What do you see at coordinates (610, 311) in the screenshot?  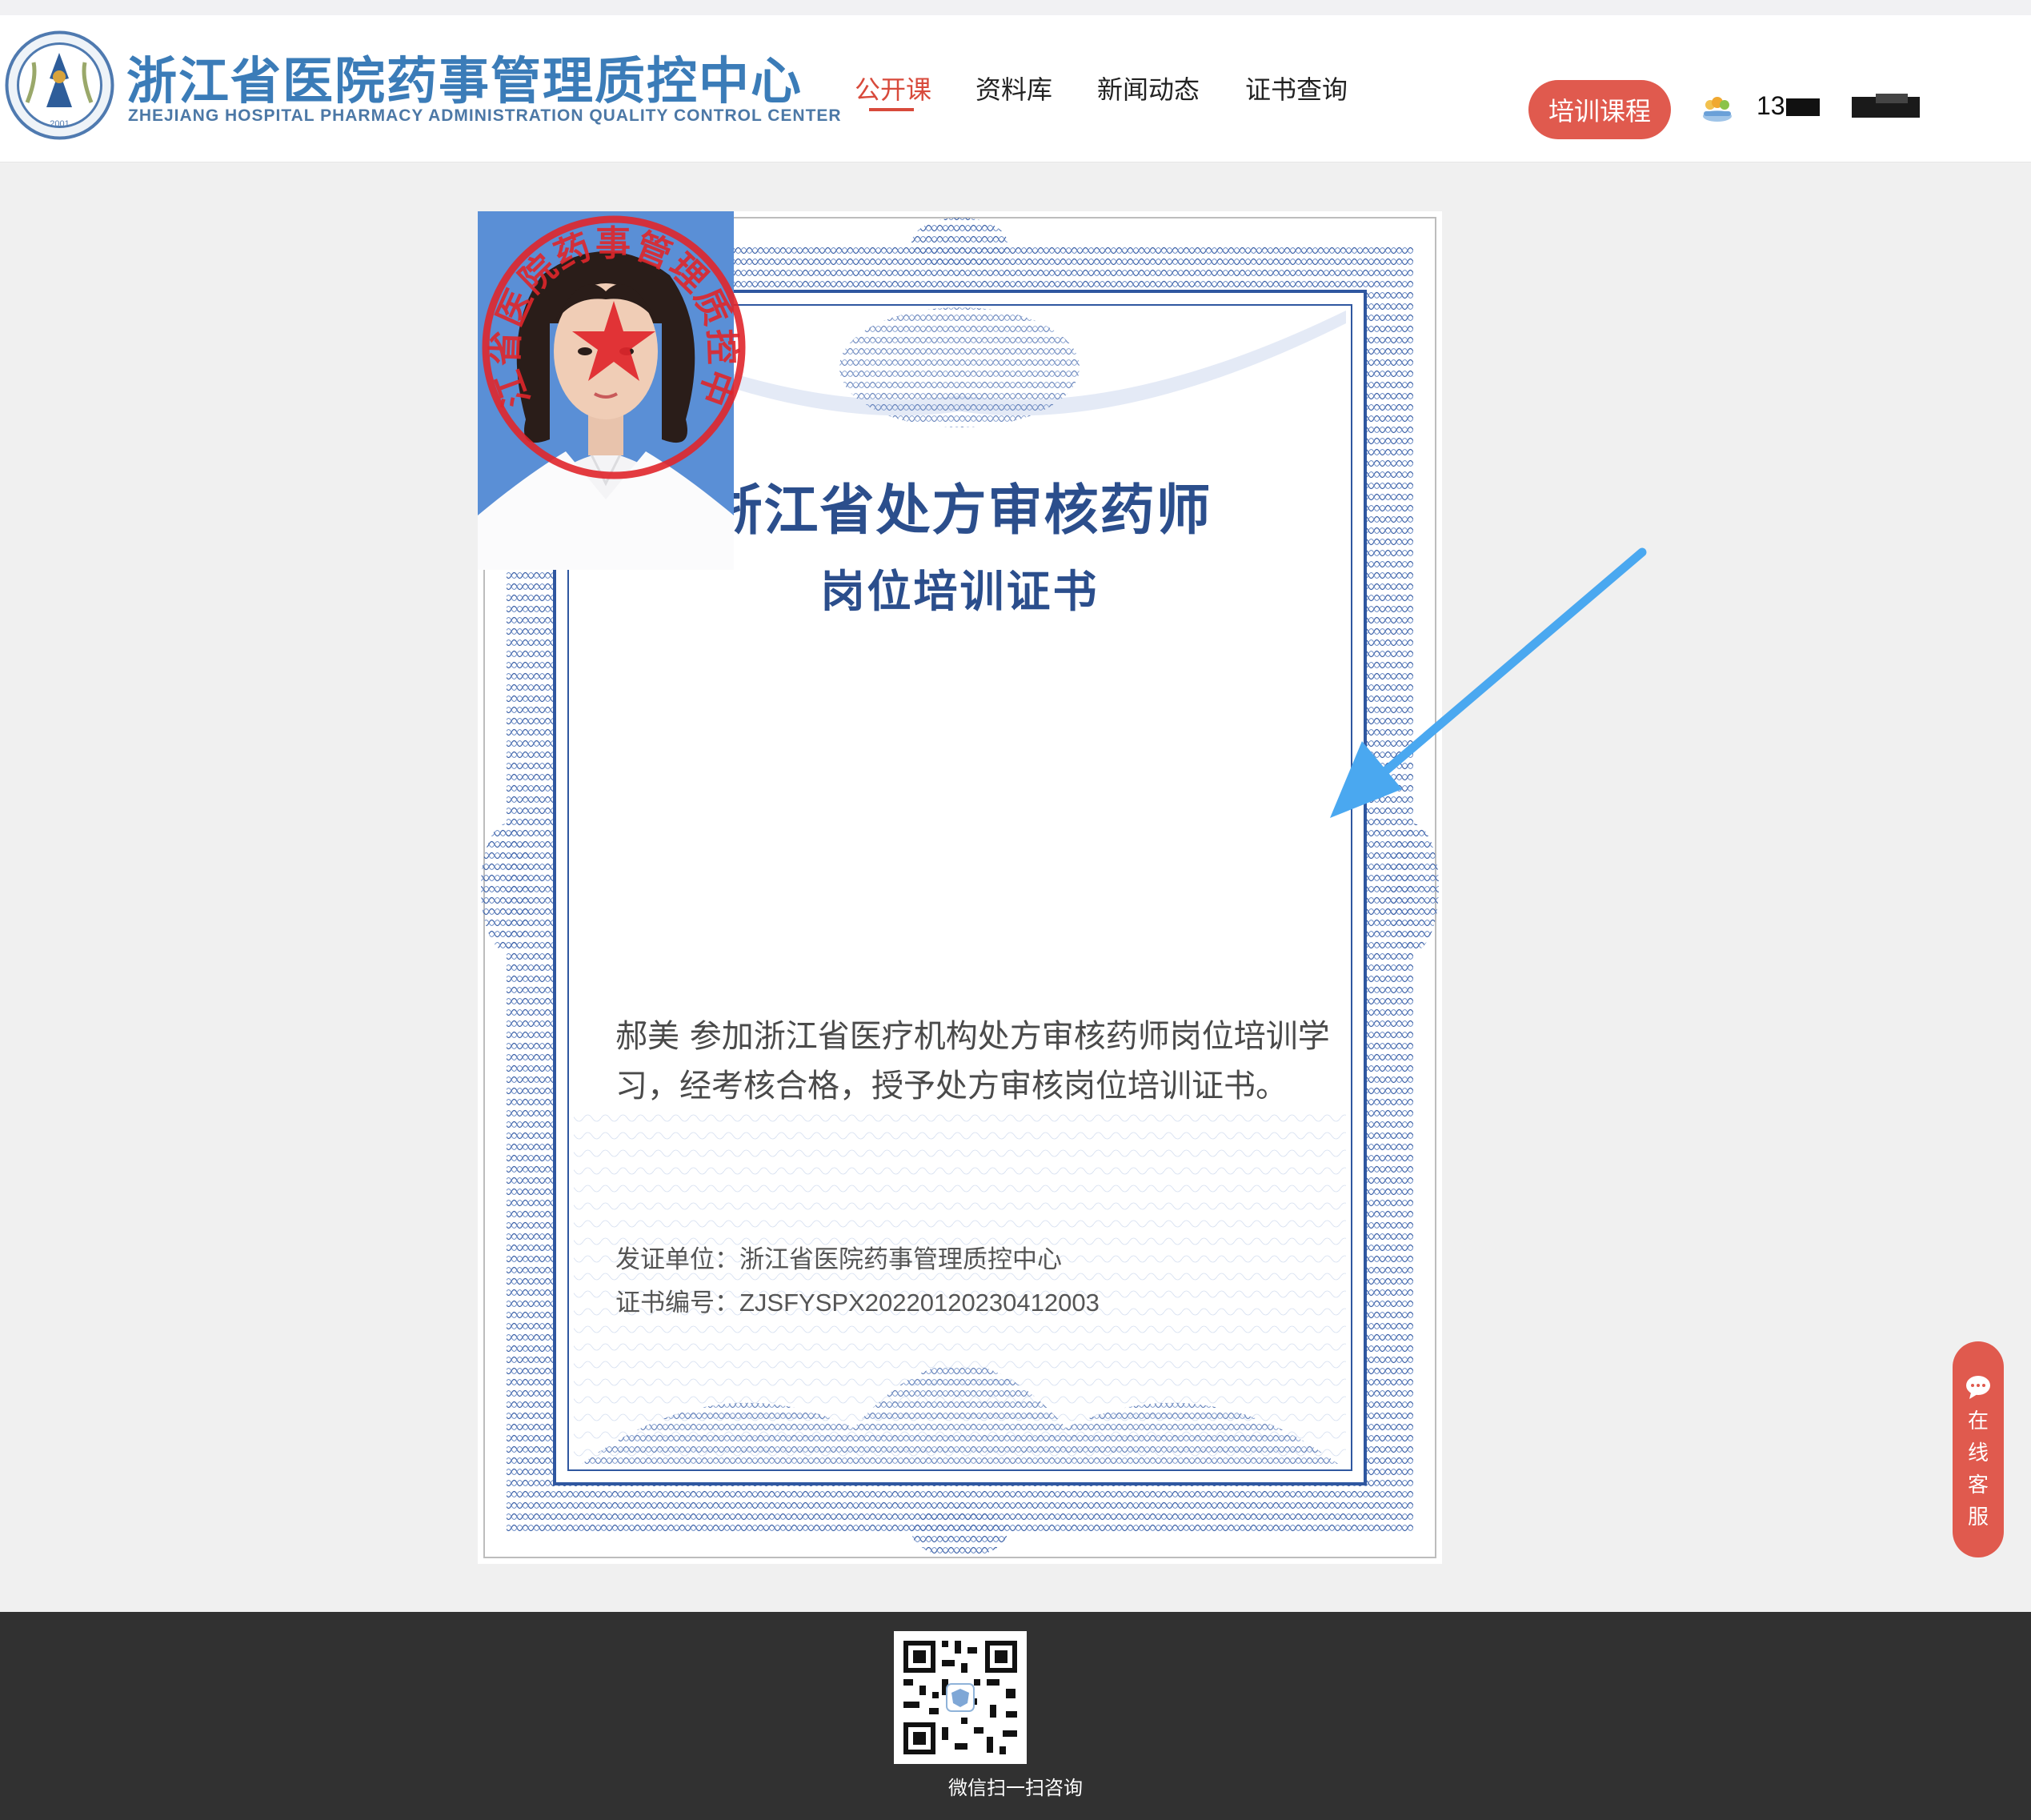 I see `svg-text: 浙江省医院药事管理质控中心` at bounding box center [610, 311].